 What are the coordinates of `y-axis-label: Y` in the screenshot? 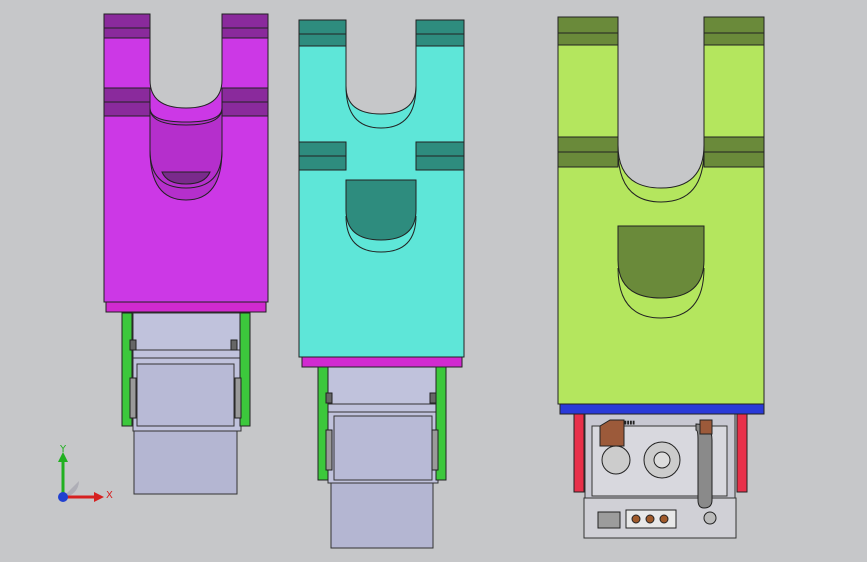 It's located at (63, 449).